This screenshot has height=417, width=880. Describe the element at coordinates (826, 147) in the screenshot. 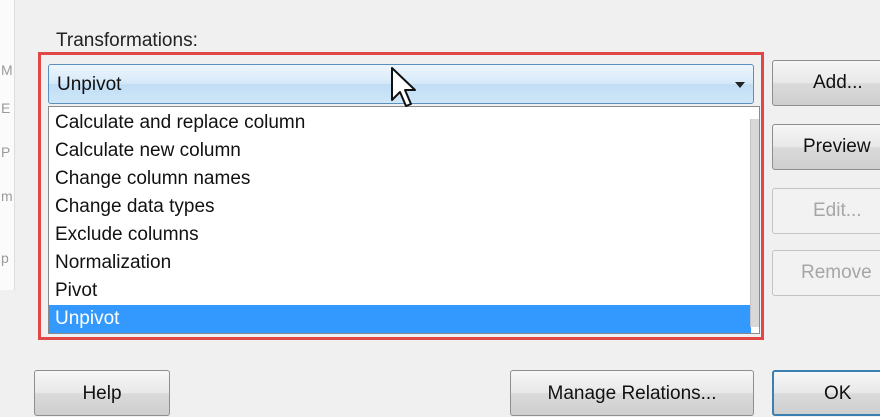

I see `preview-button: Preview` at that location.